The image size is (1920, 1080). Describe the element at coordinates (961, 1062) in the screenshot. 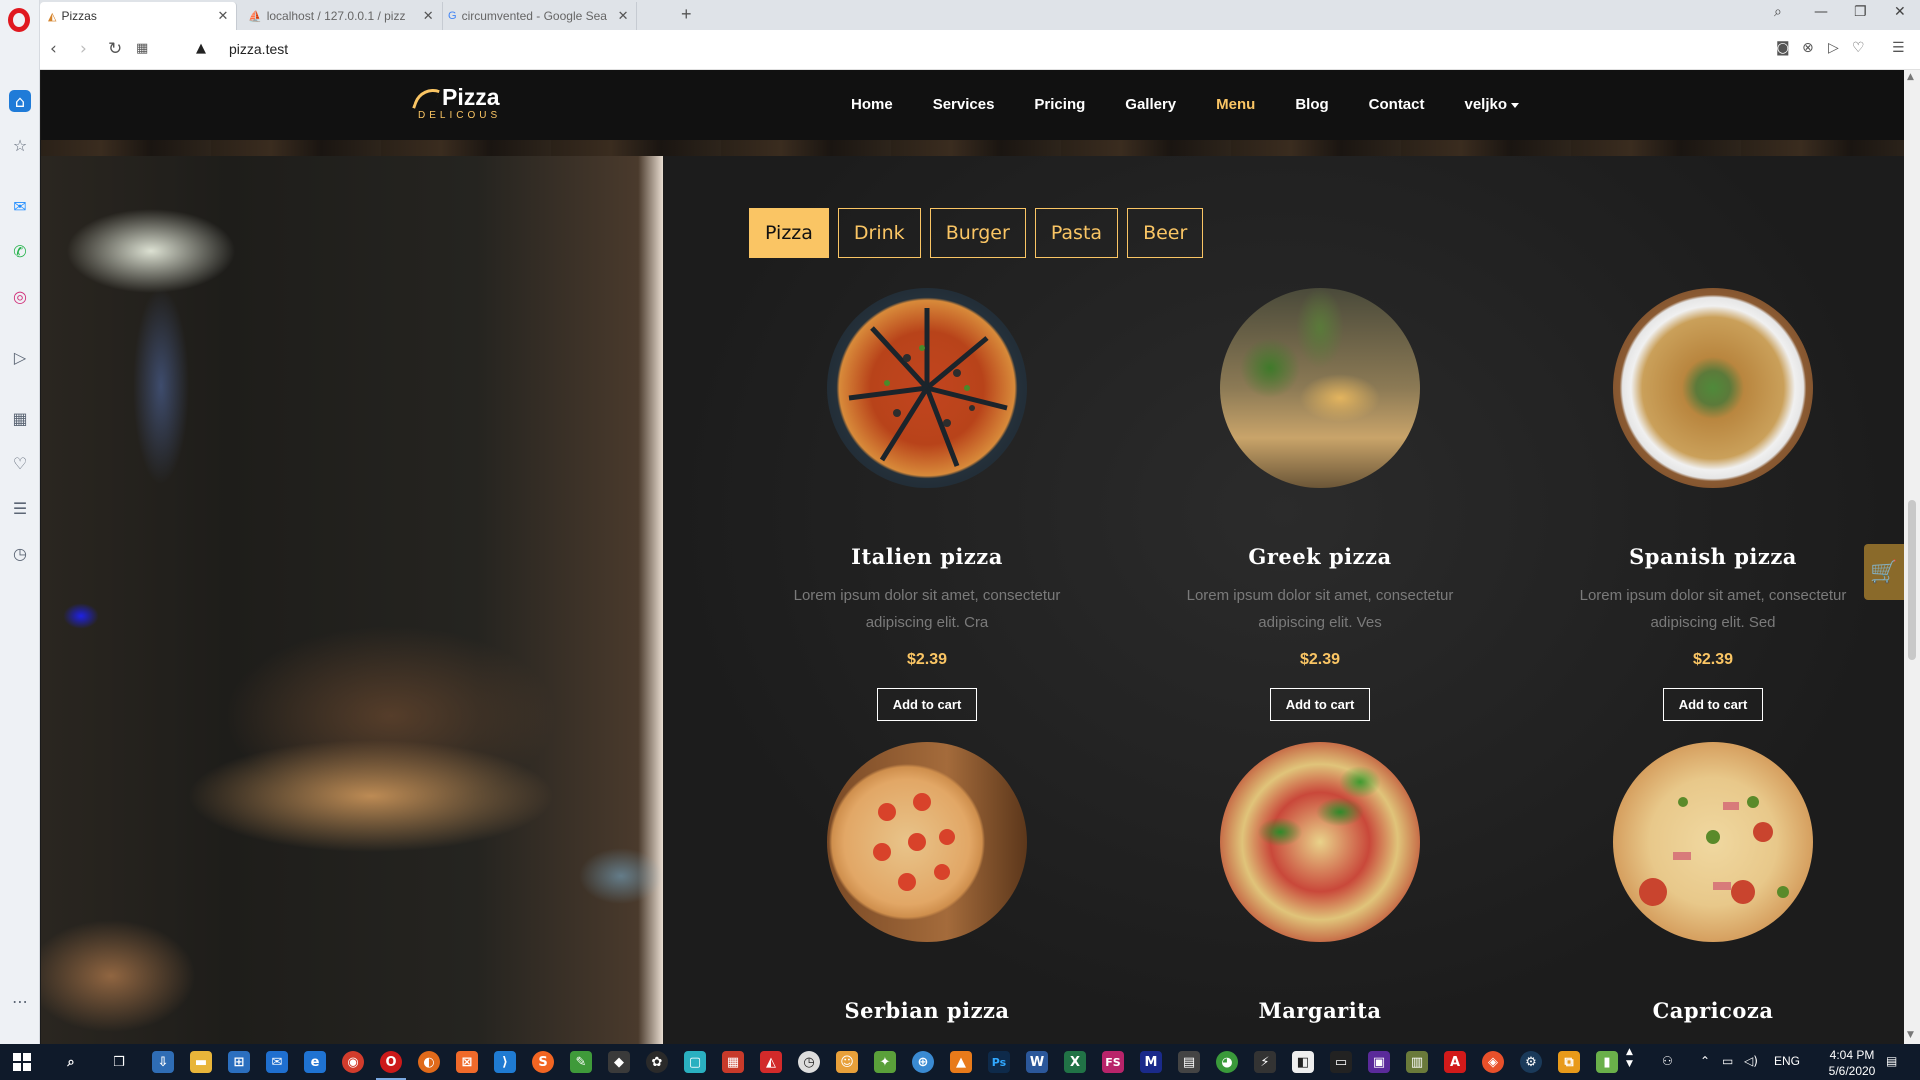

I see `vlc-icon: ▲` at that location.